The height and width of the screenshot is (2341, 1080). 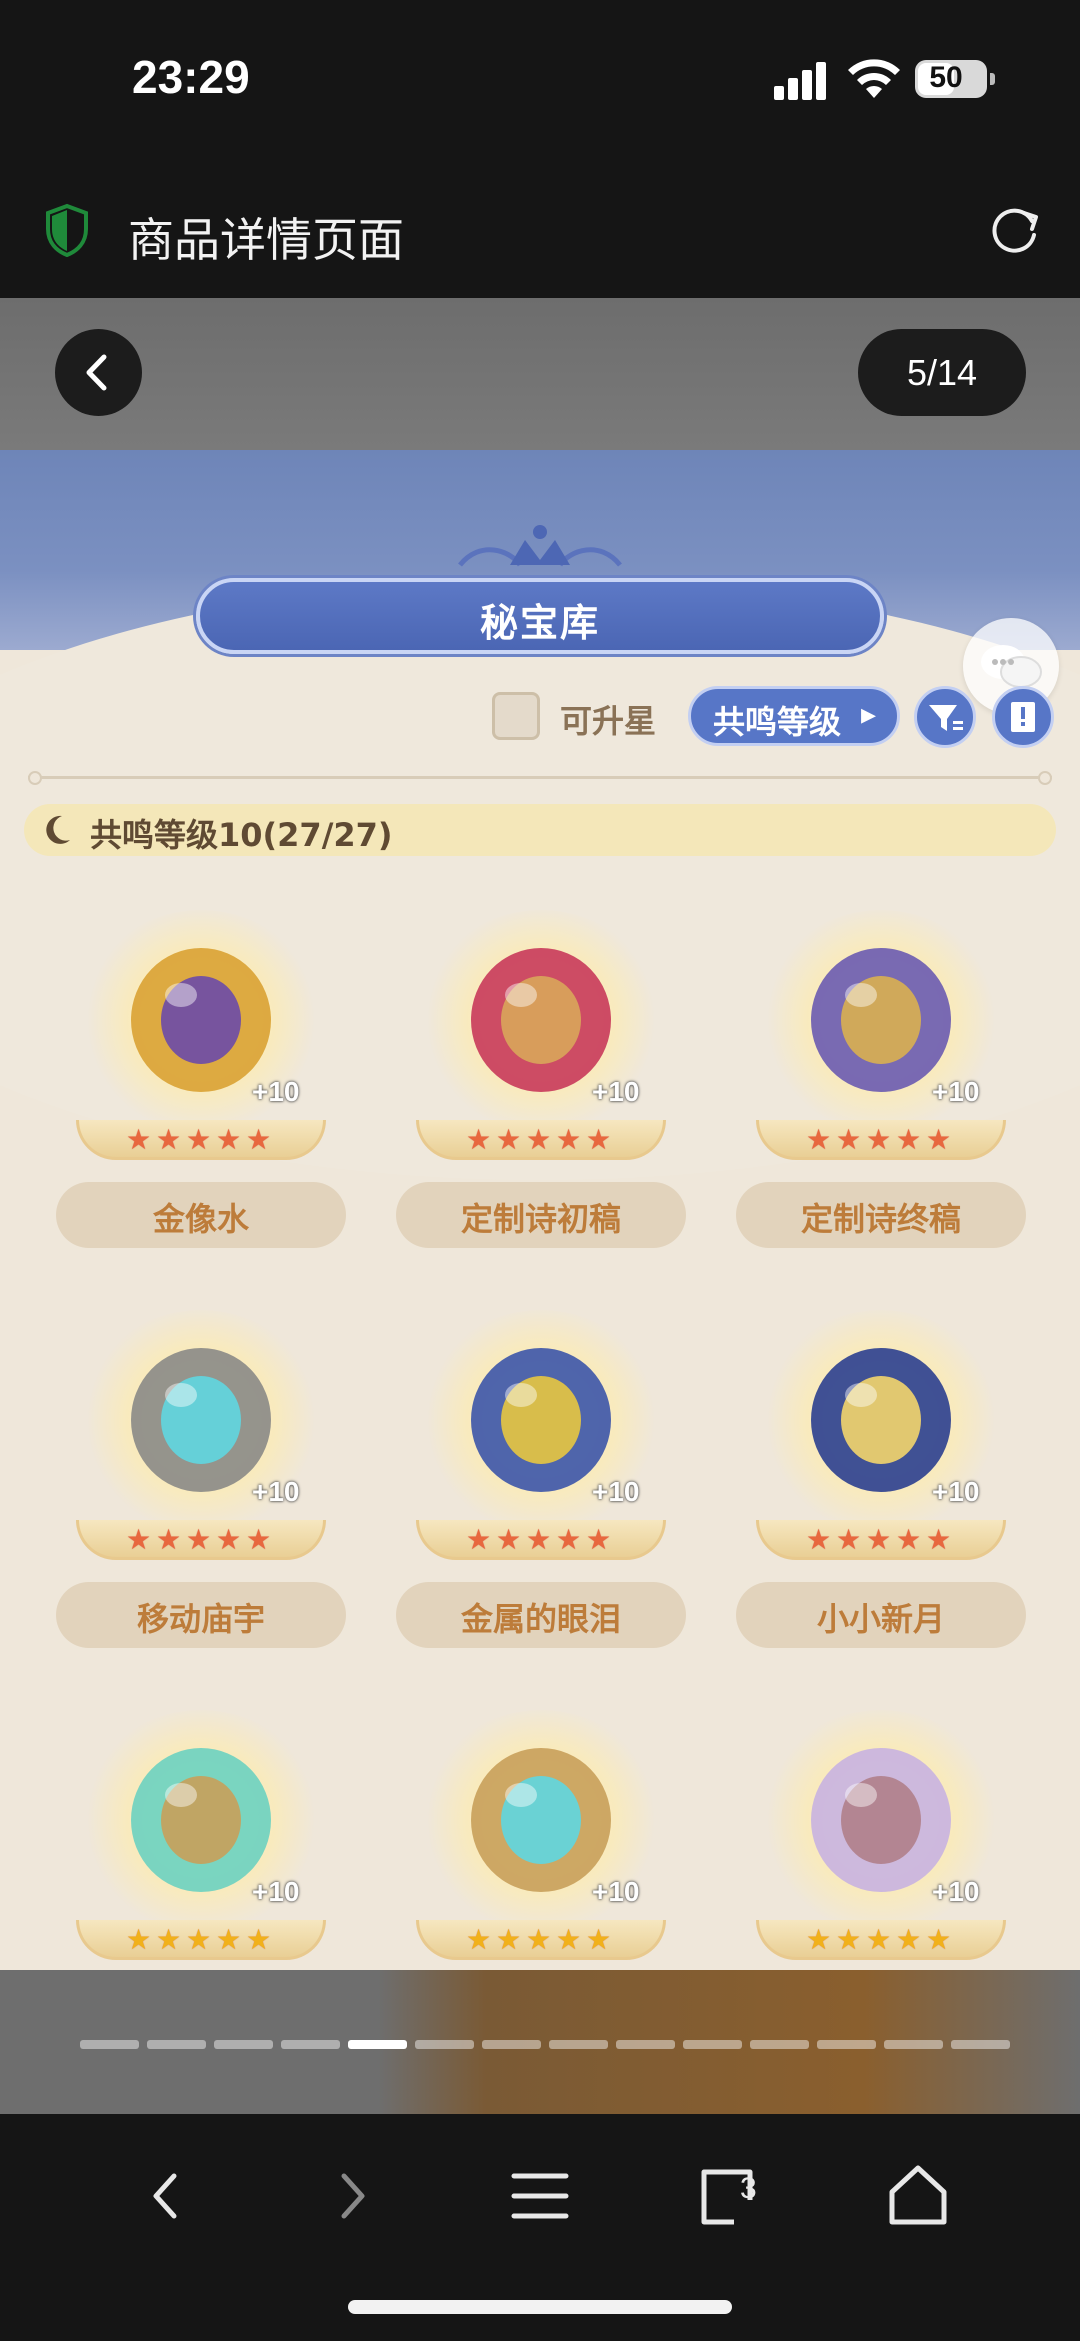 What do you see at coordinates (352, 2196) in the screenshot?
I see `forward-arrow-icon` at bounding box center [352, 2196].